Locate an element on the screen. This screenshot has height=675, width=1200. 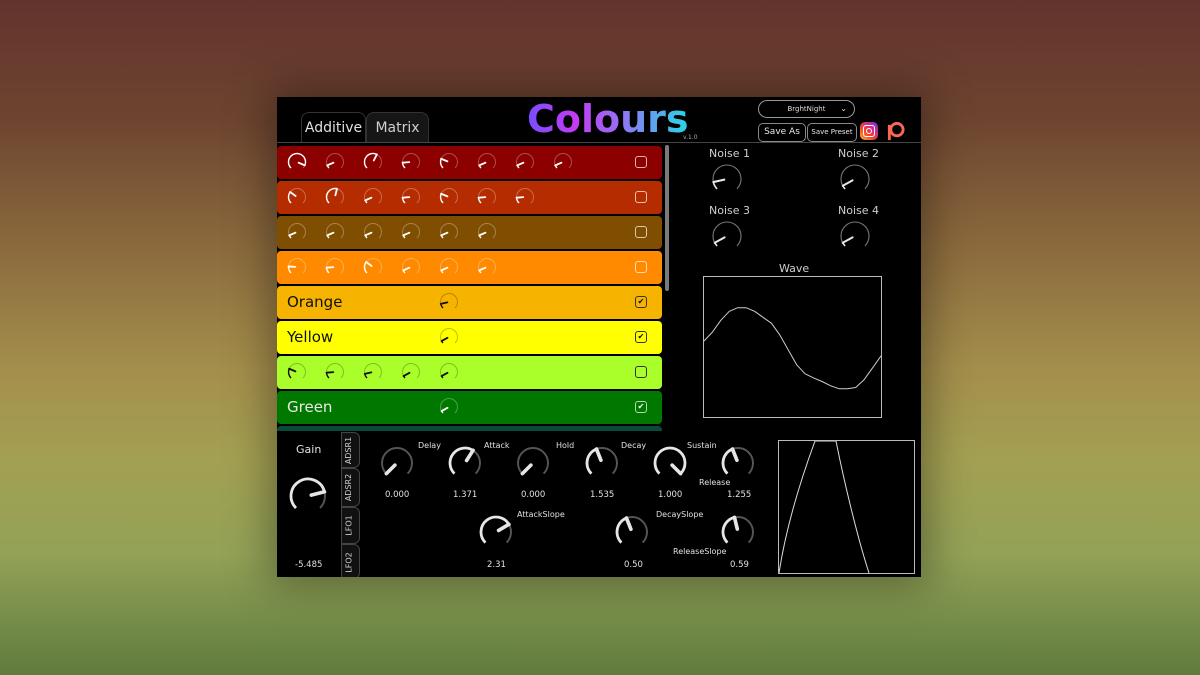
wave-display is located at coordinates (792, 347).